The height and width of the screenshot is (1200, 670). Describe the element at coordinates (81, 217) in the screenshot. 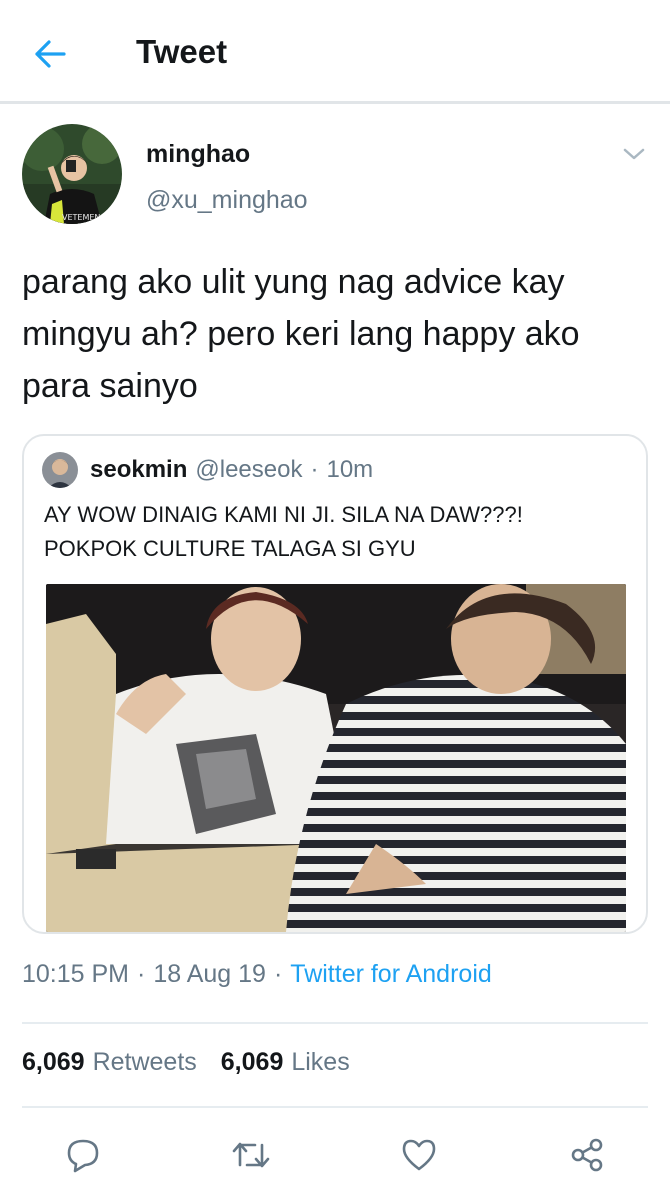

I see `svg-text: VETEMEN` at that location.